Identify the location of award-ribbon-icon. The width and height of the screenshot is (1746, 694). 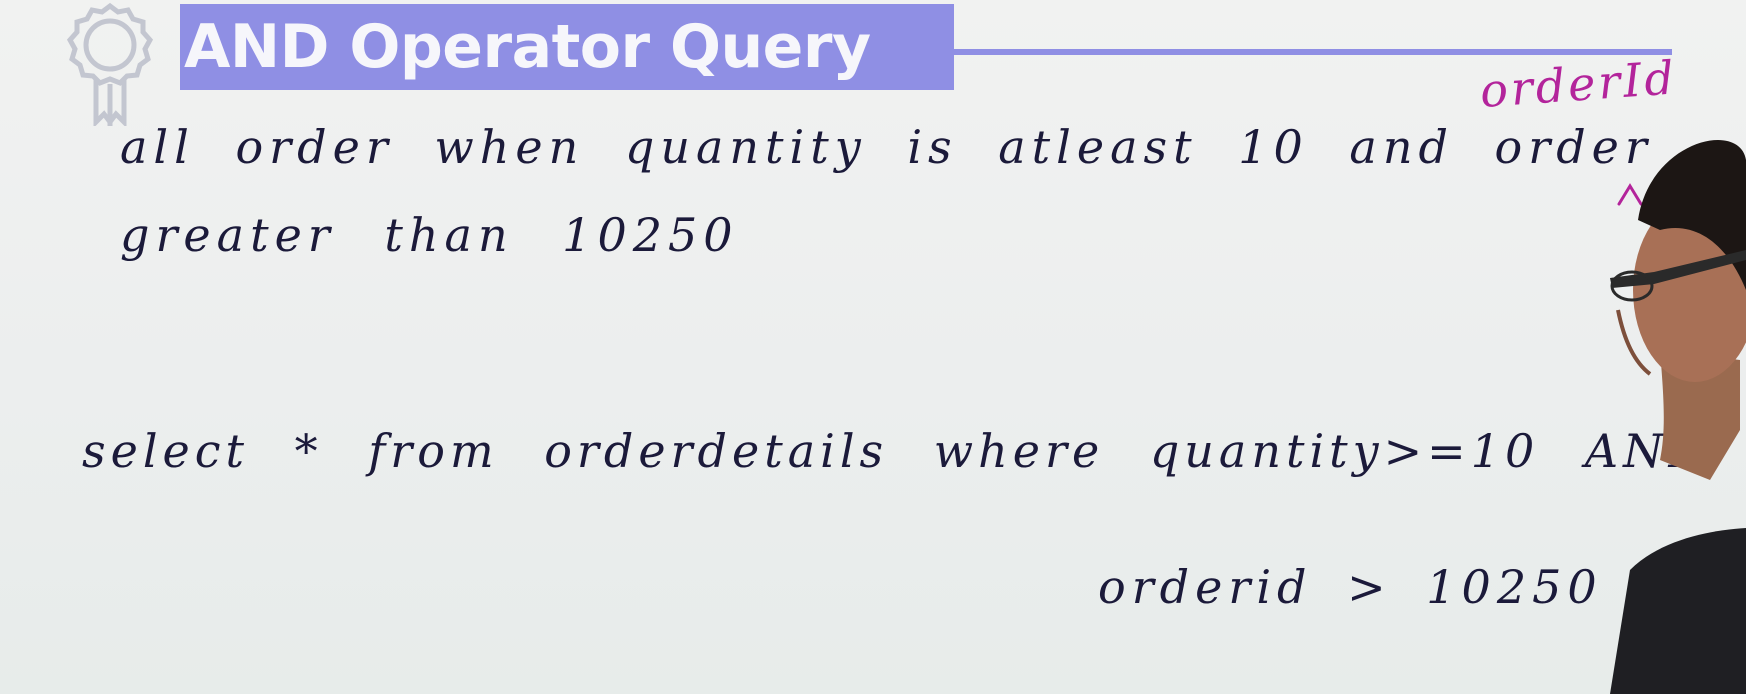
(110, 64).